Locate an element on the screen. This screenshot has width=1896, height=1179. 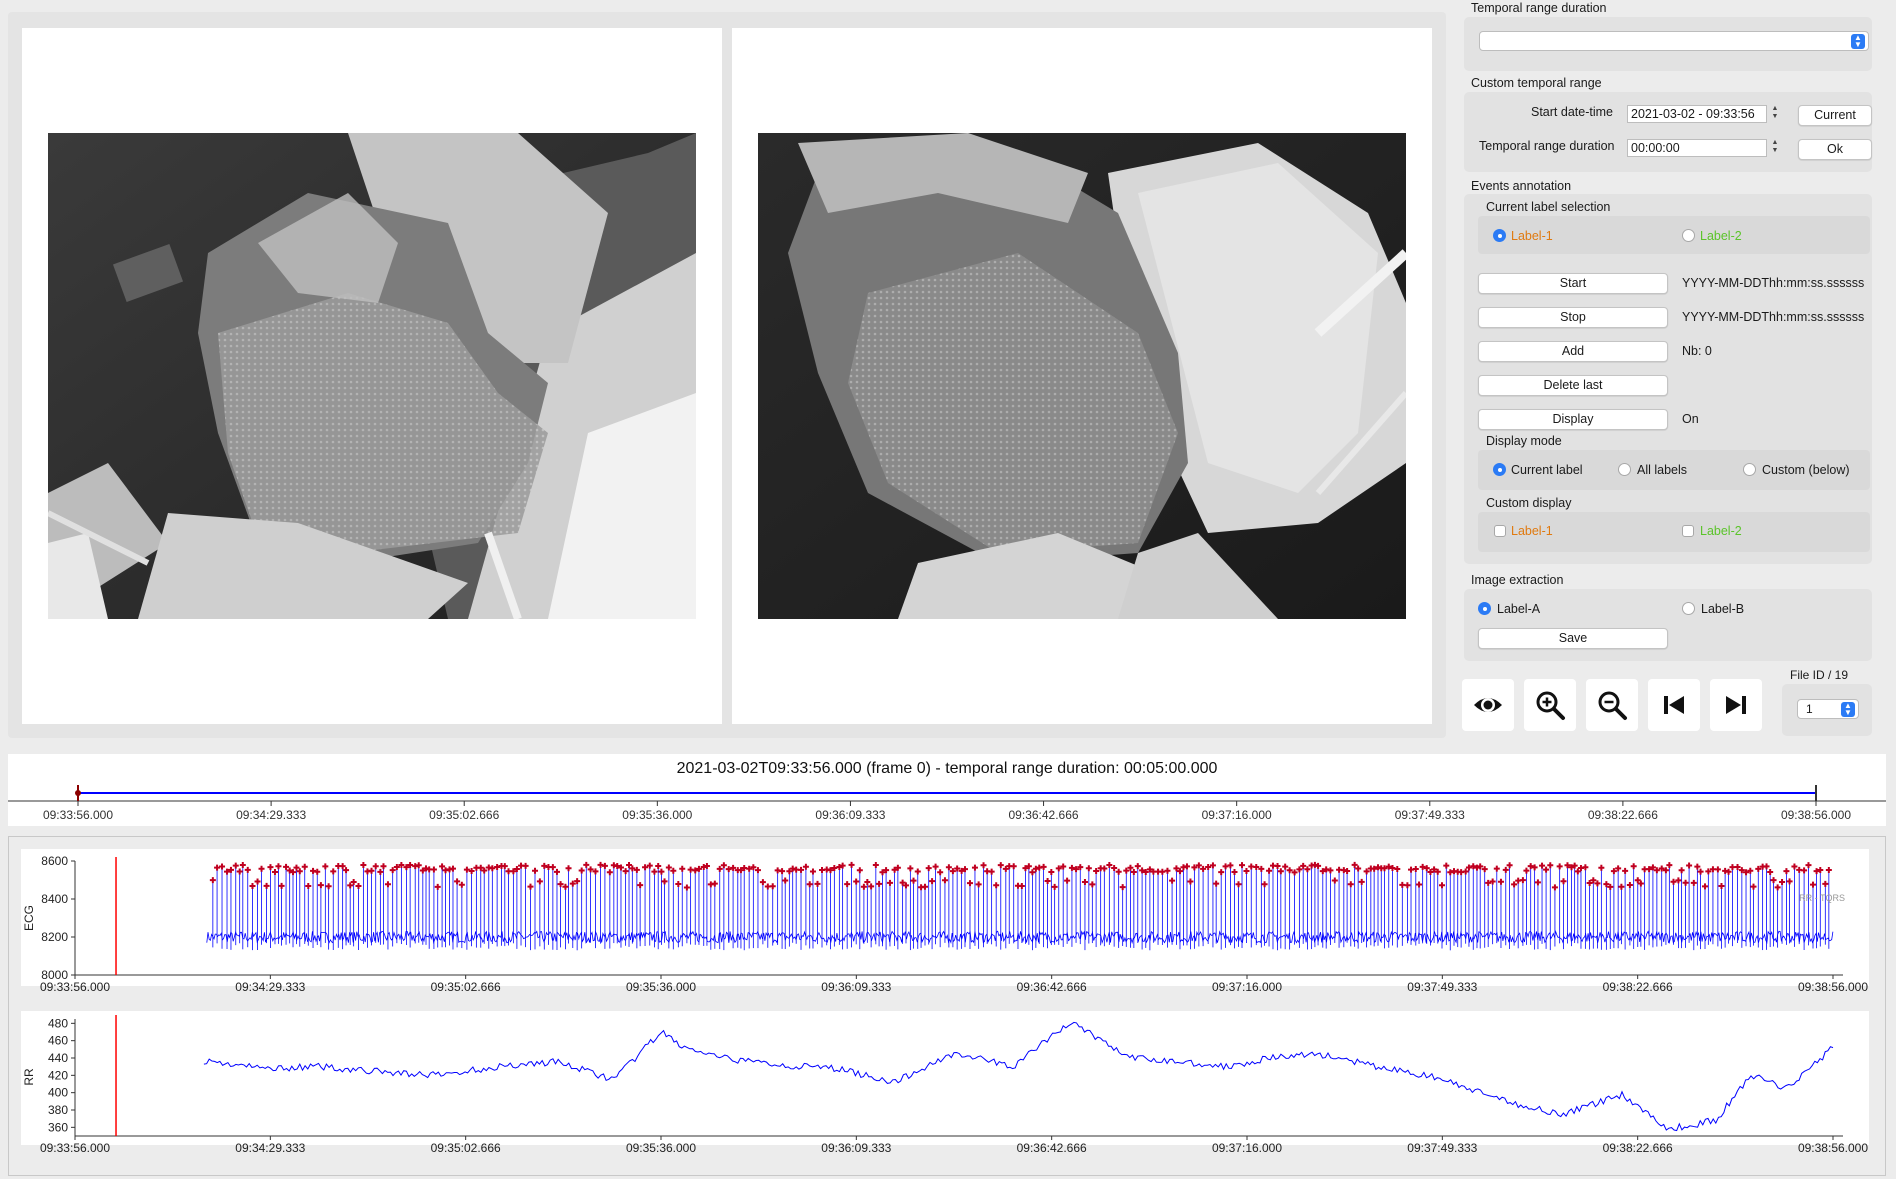
start-datetime-stepper-icon: ▲ ▼ is located at coordinates (1775, 114).